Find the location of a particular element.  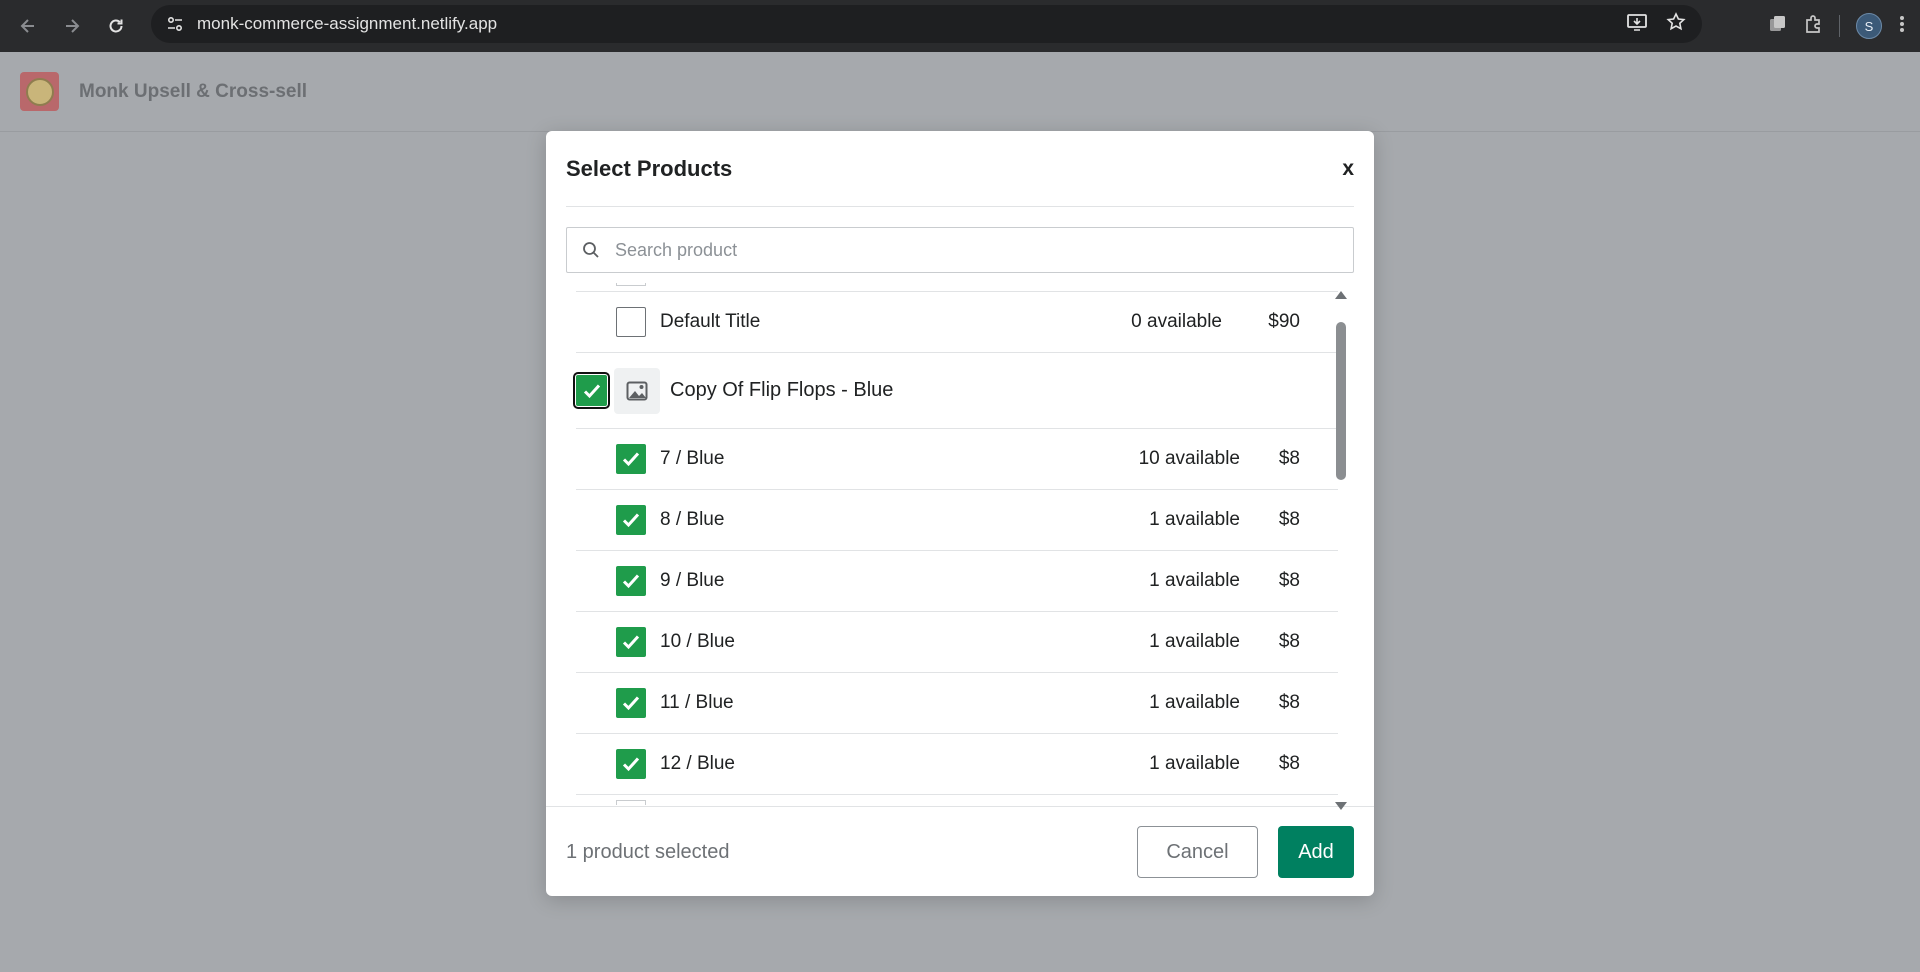

partial-checkbox is located at coordinates (631, 802).